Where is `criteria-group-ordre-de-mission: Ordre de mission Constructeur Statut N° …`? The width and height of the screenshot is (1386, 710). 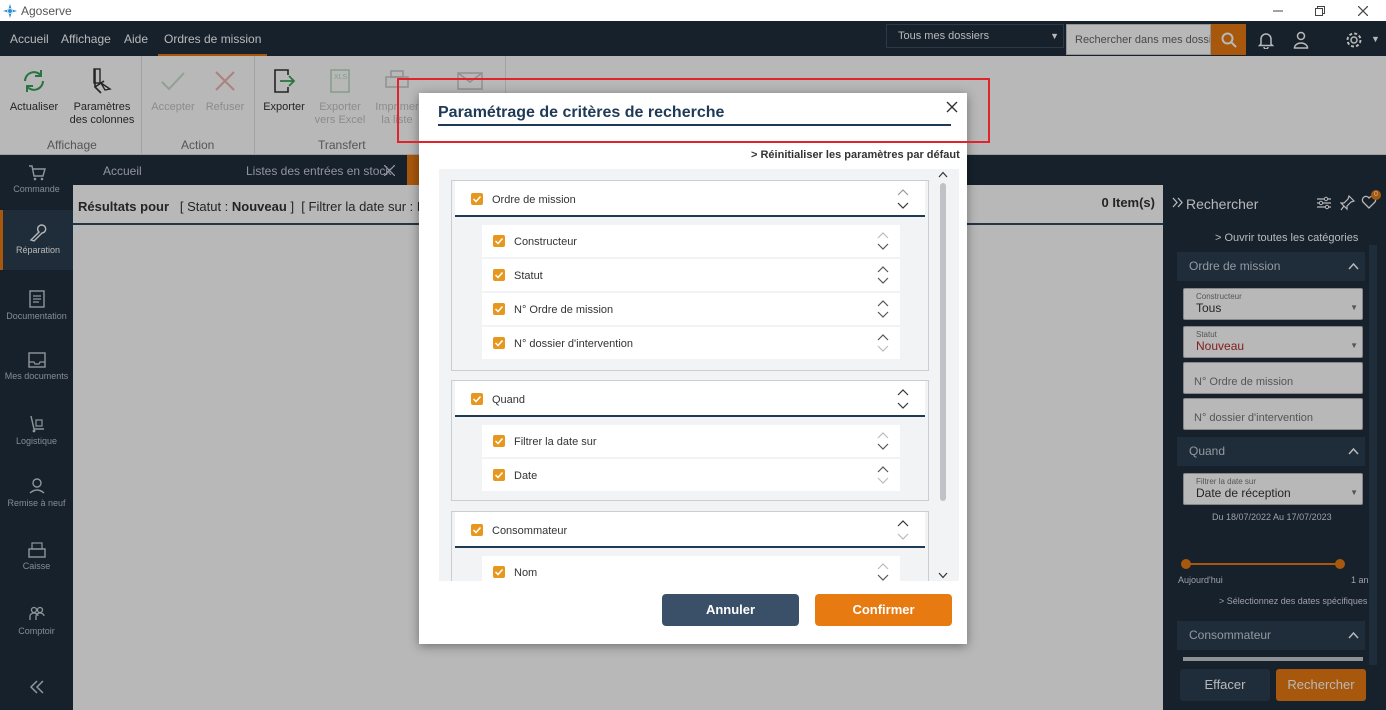
criteria-group-ordre-de-mission: Ordre de mission Constructeur Statut N° … is located at coordinates (690, 275).